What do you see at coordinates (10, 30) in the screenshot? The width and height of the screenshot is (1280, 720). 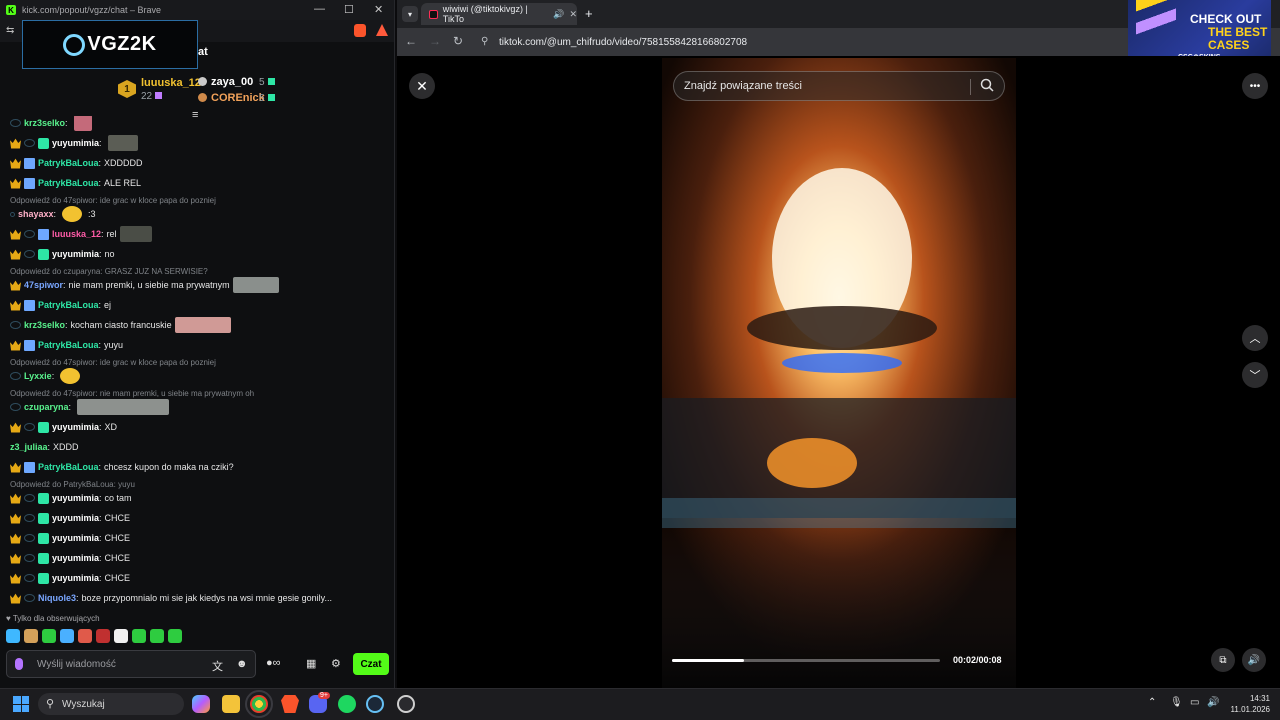 I see `settings-sliders-icon: ⇆` at bounding box center [10, 30].